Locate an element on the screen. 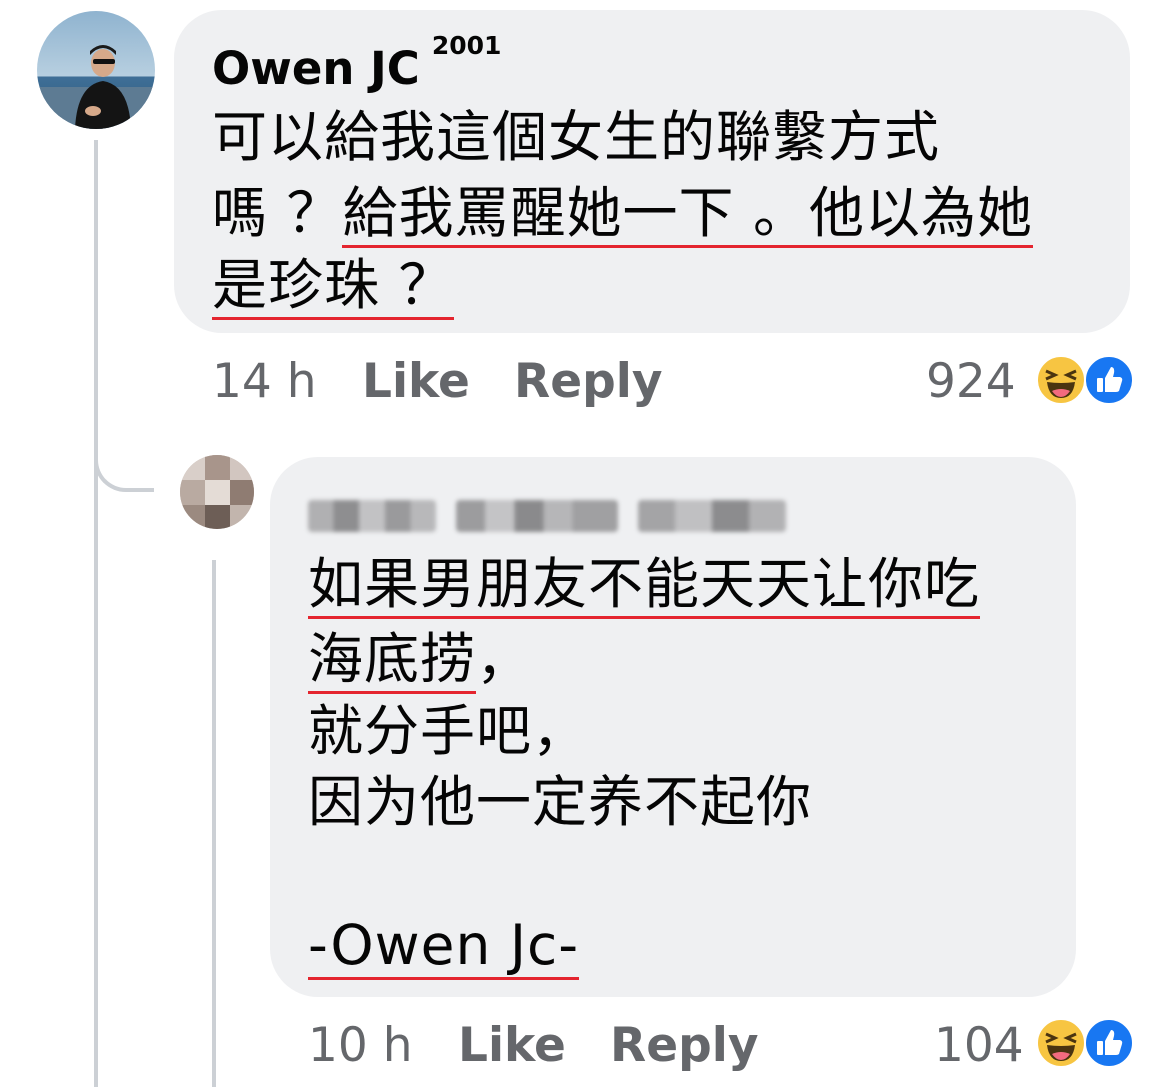 The width and height of the screenshot is (1170, 1087). comment-text-line-2: 嗎 ？給我罵醒她一下 。他以為她 is located at coordinates (622, 217).